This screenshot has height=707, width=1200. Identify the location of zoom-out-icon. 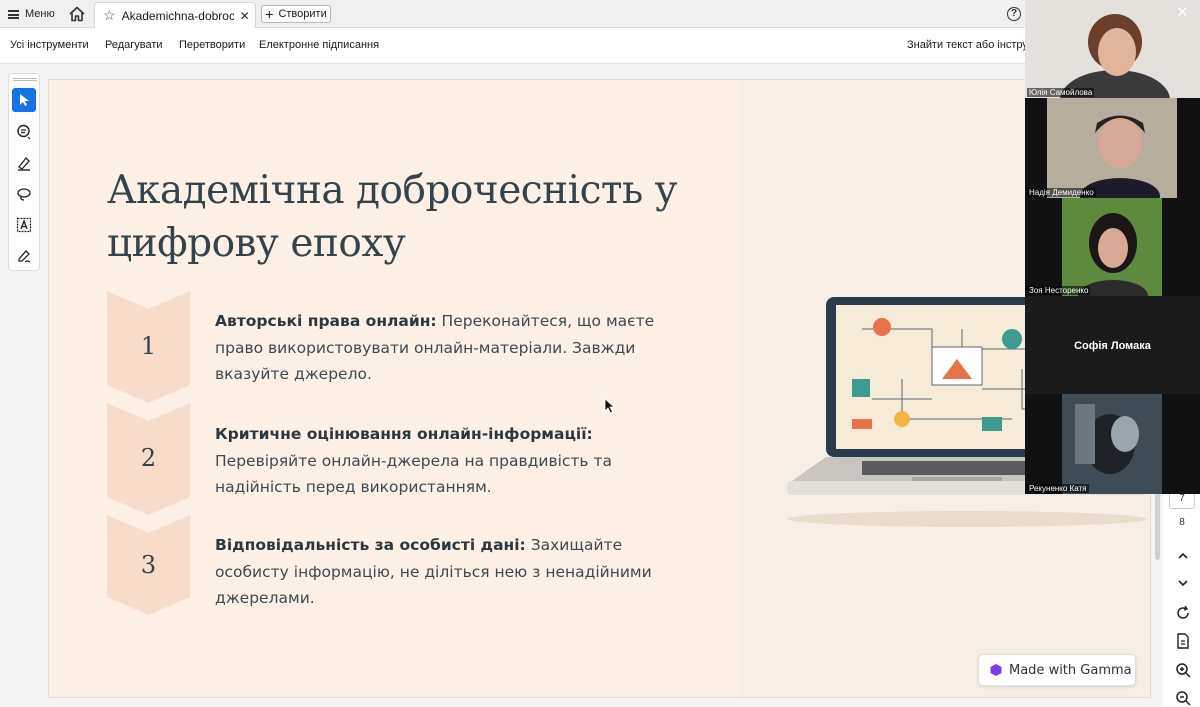
(1183, 698).